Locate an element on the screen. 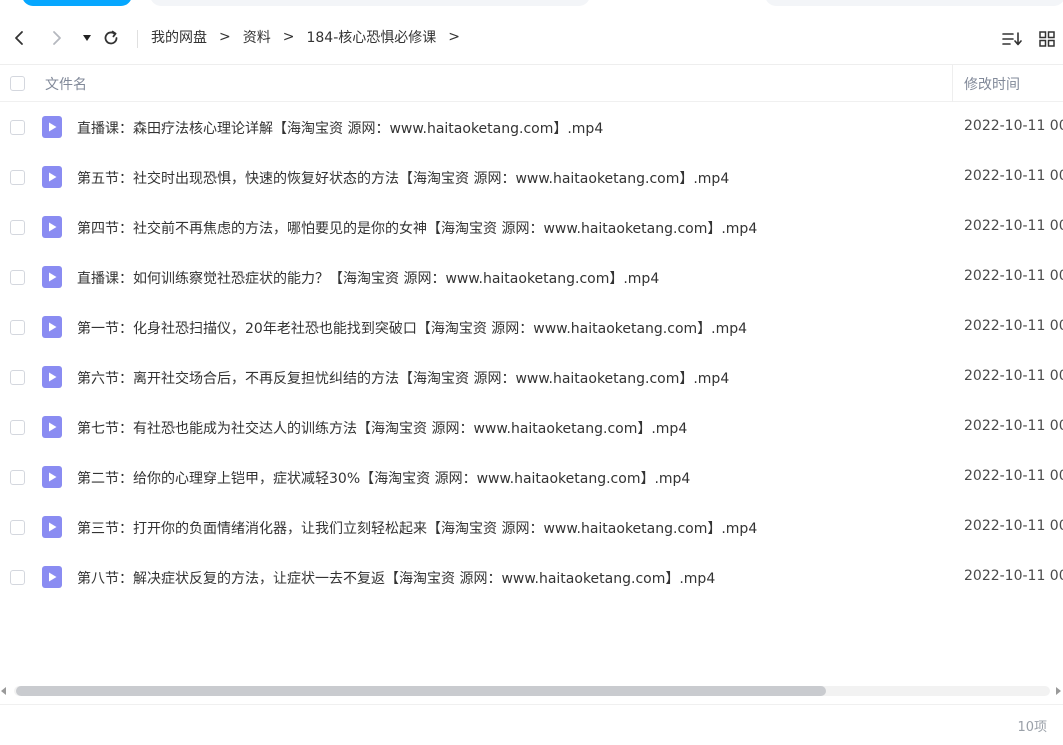 The height and width of the screenshot is (745, 1063). top-tab-strip is located at coordinates (531, 6).